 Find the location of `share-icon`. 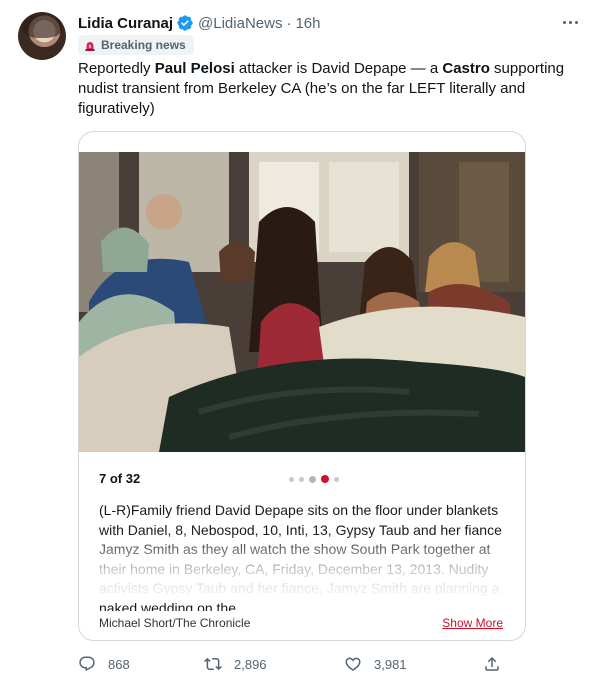

share-icon is located at coordinates (492, 663).